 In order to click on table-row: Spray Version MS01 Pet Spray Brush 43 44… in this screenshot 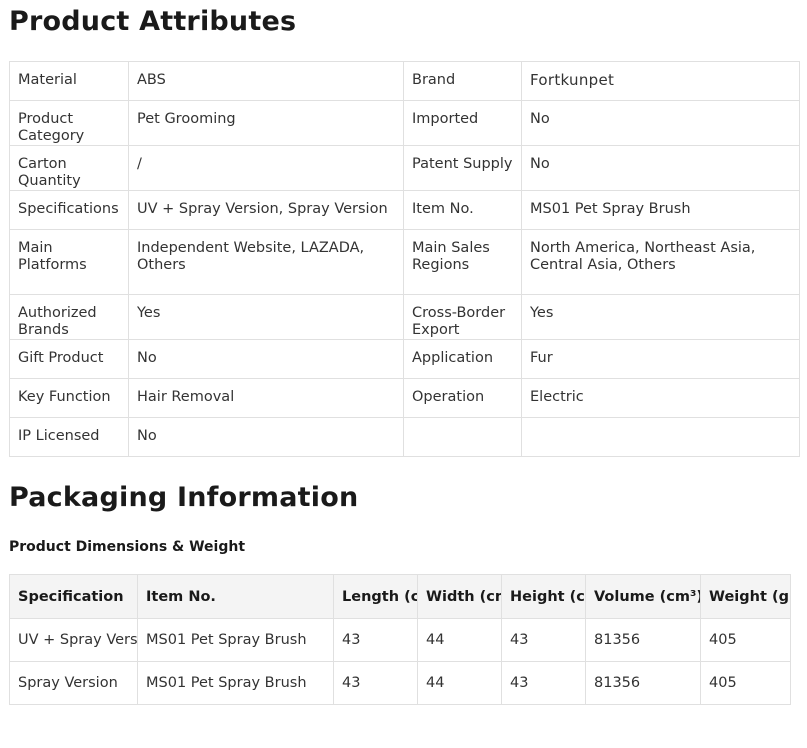, I will do `click(400, 683)`.